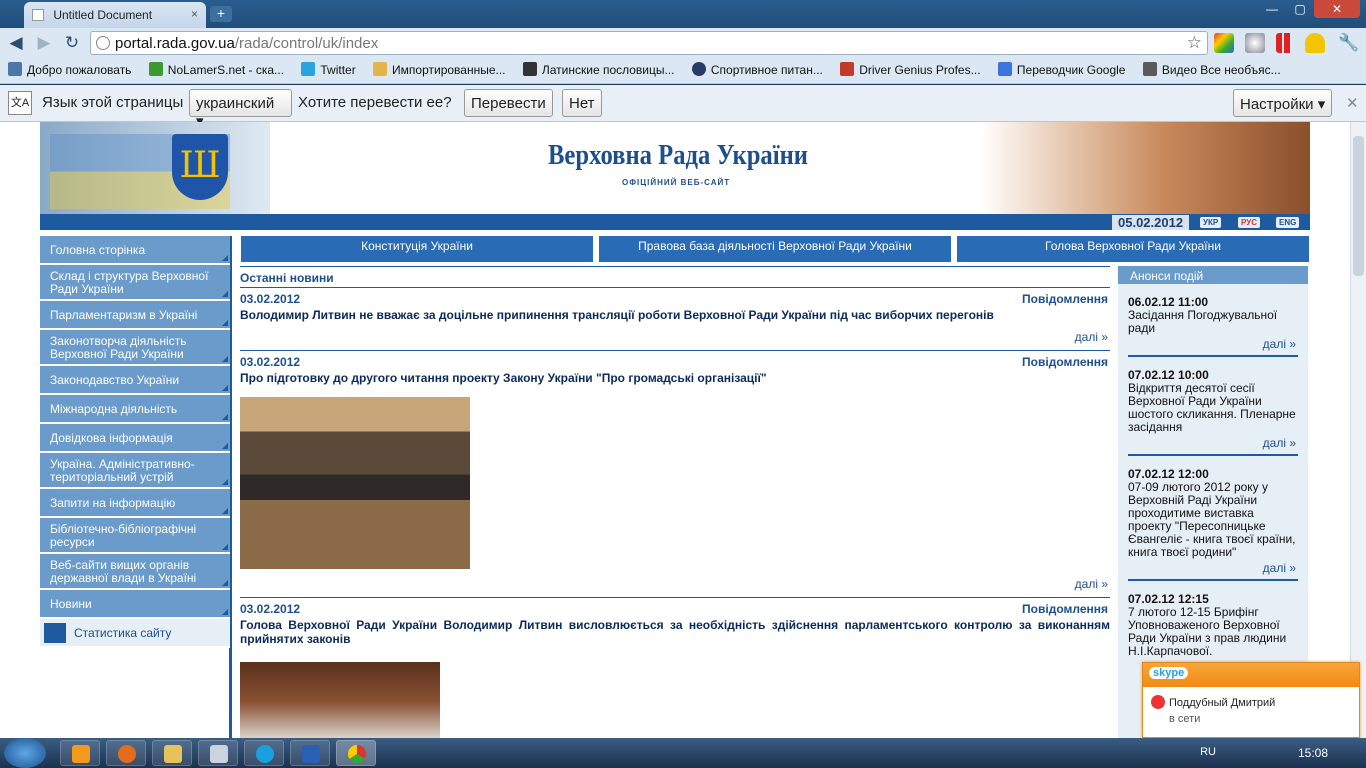  Describe the element at coordinates (1288, 222) in the screenshot. I see `lang-eng-link: ENG` at that location.